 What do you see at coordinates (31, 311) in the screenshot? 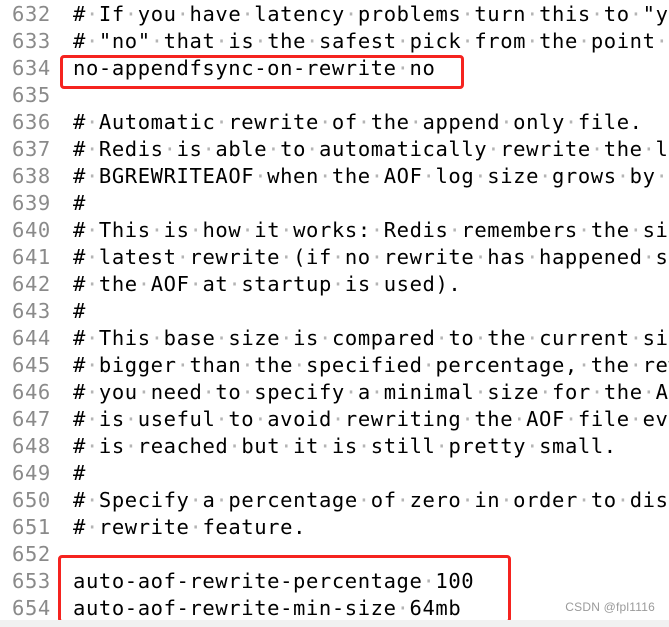
I see `line-number: 643` at bounding box center [31, 311].